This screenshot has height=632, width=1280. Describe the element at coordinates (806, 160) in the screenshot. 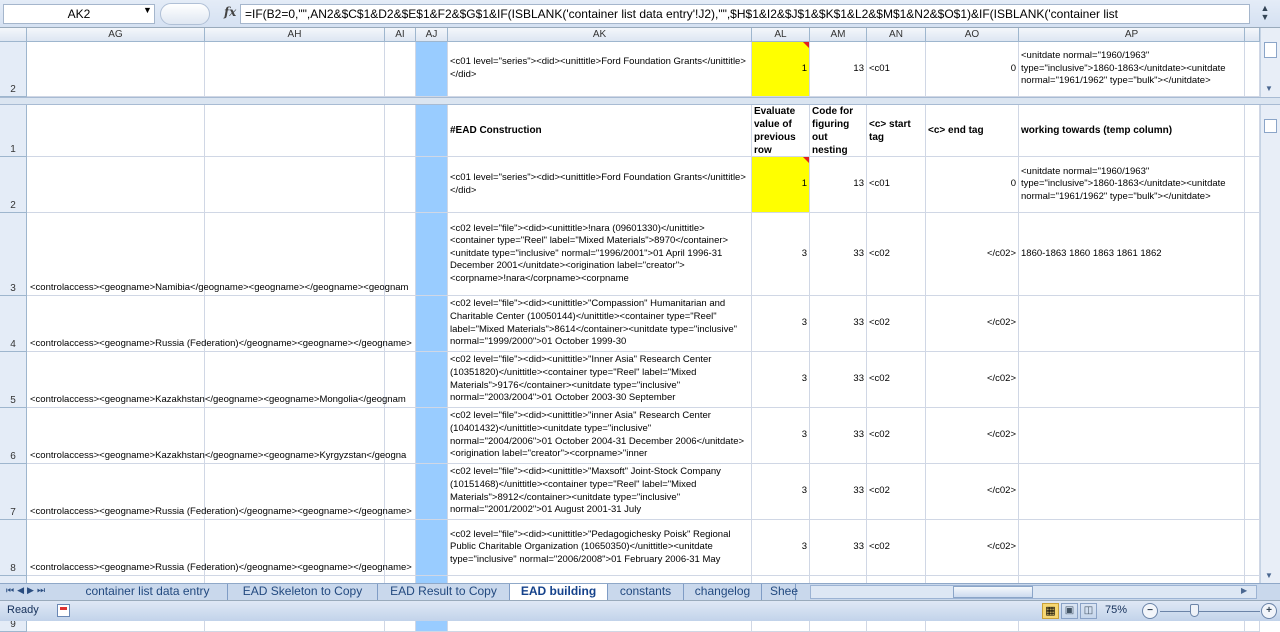

I see `comment-indicator-icon` at that location.